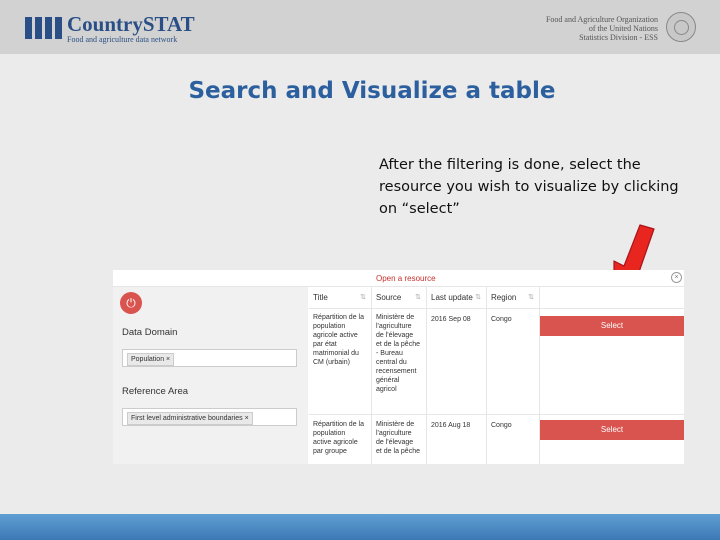 The image size is (720, 540). I want to click on modal-header: Open a resource ×, so click(398, 278).